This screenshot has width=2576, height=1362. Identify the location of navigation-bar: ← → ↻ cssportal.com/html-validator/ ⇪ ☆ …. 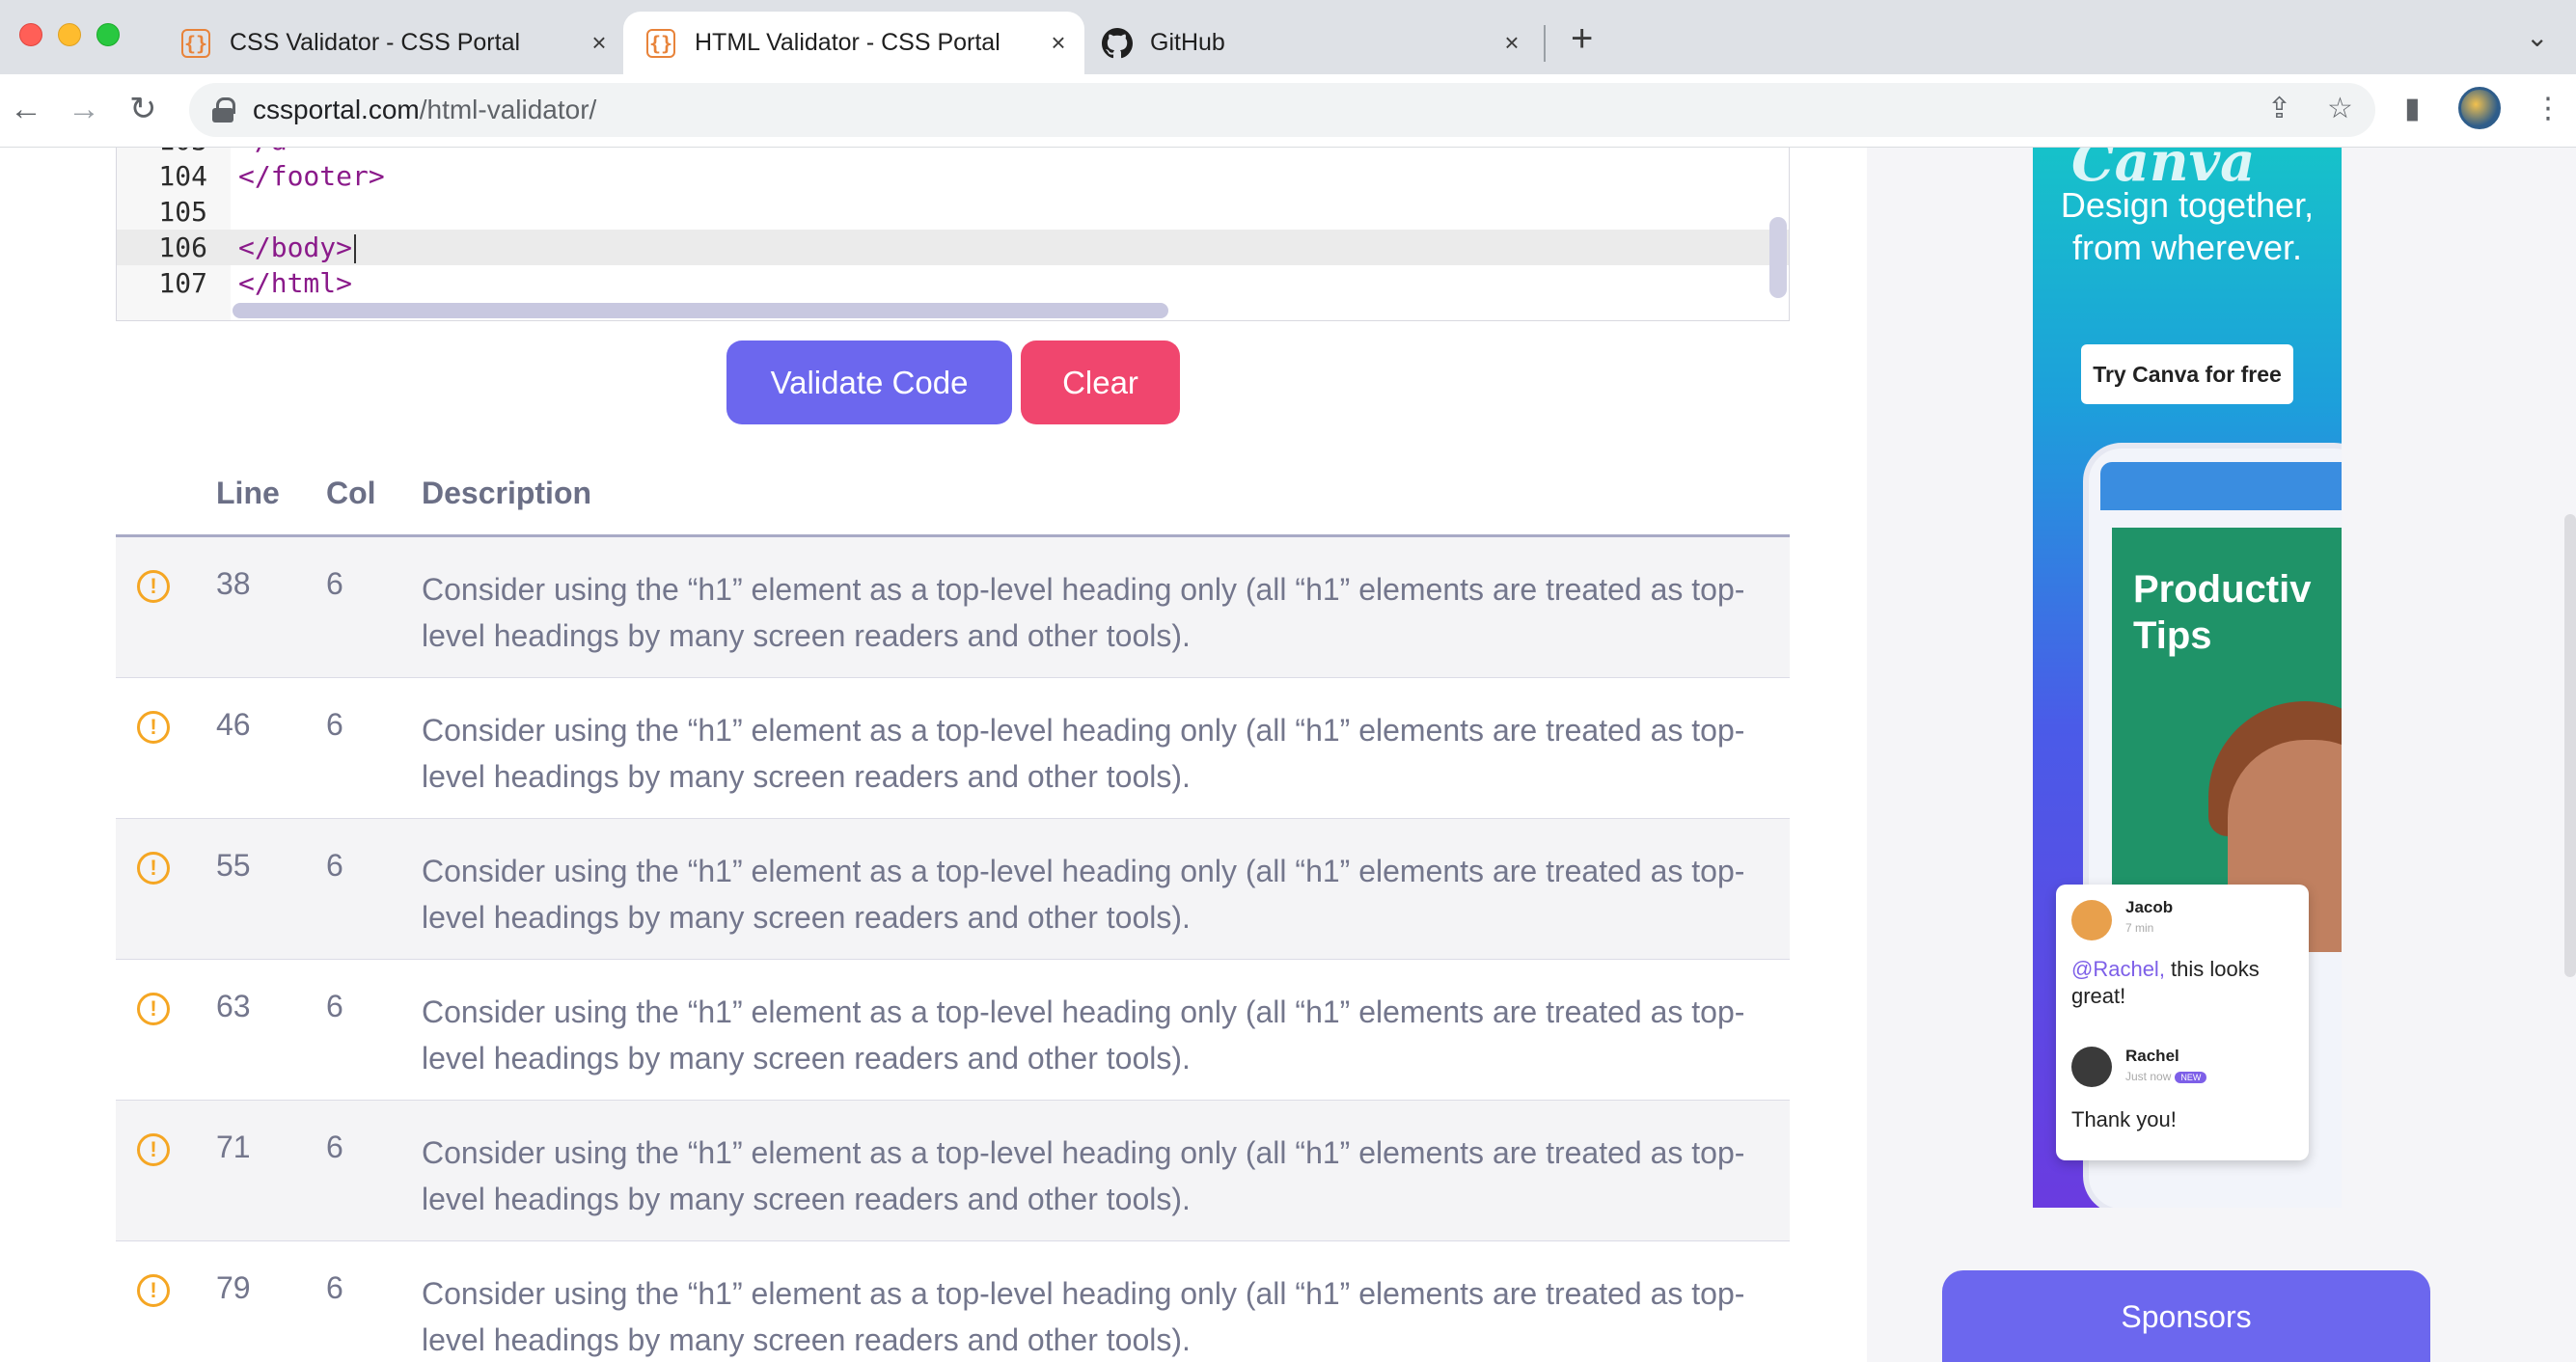
(1288, 111).